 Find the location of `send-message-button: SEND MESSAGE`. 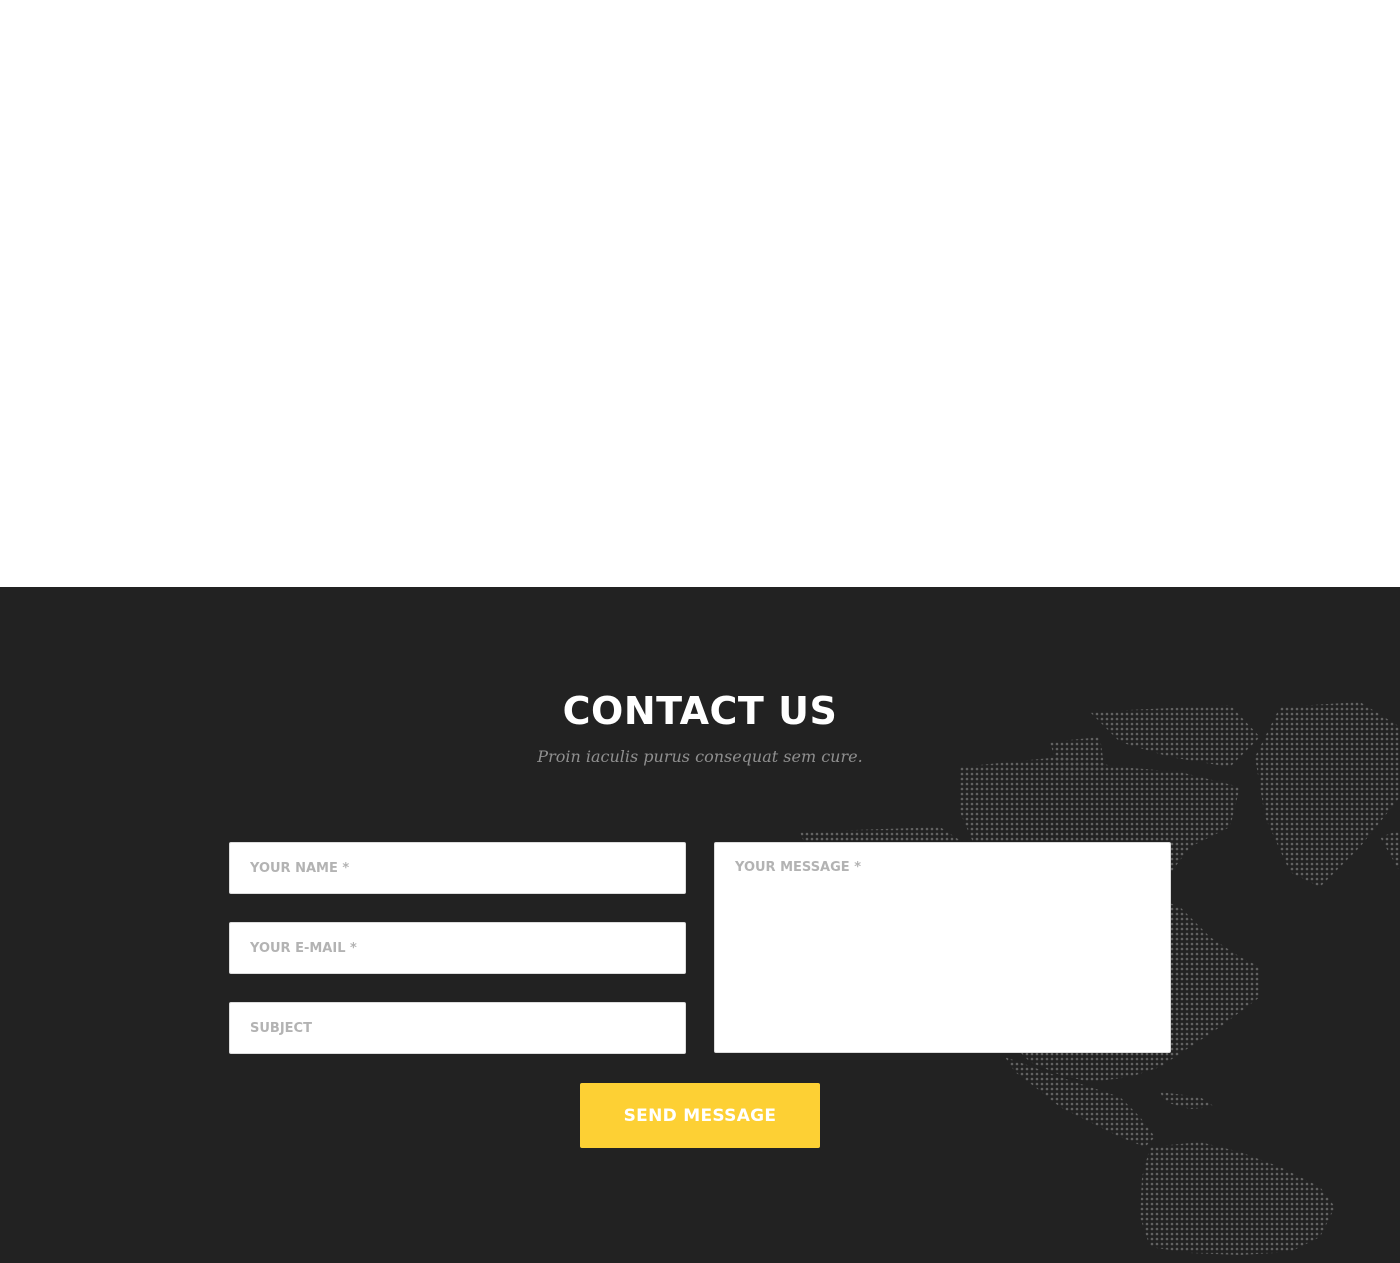

send-message-button: SEND MESSAGE is located at coordinates (700, 1115).